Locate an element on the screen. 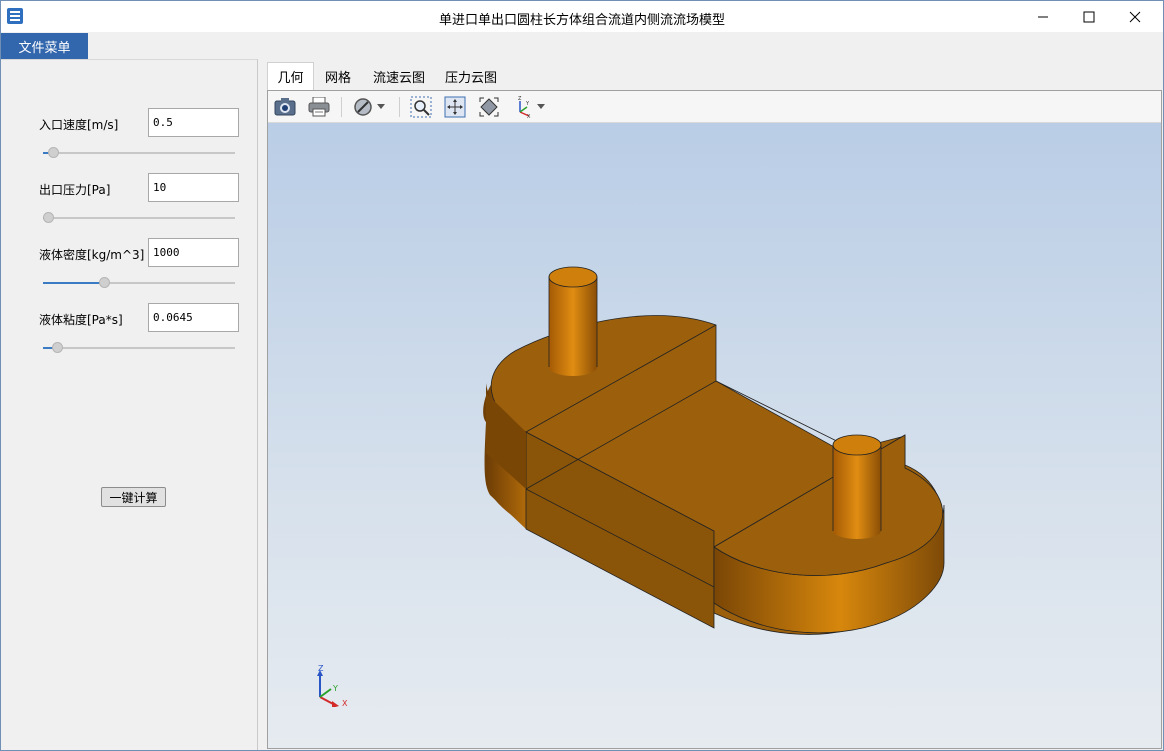  svg-text: X is located at coordinates (529, 116).